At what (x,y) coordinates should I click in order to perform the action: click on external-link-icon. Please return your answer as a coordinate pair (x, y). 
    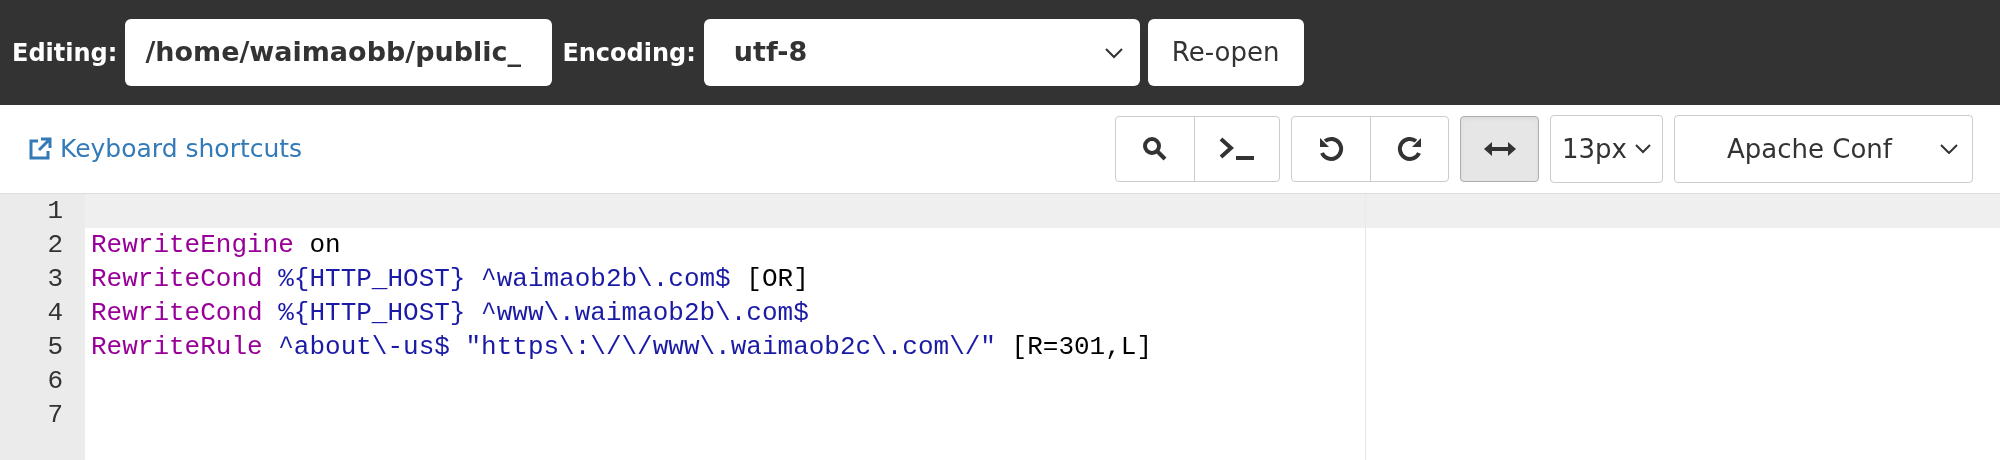
    Looking at the image, I should click on (40, 149).